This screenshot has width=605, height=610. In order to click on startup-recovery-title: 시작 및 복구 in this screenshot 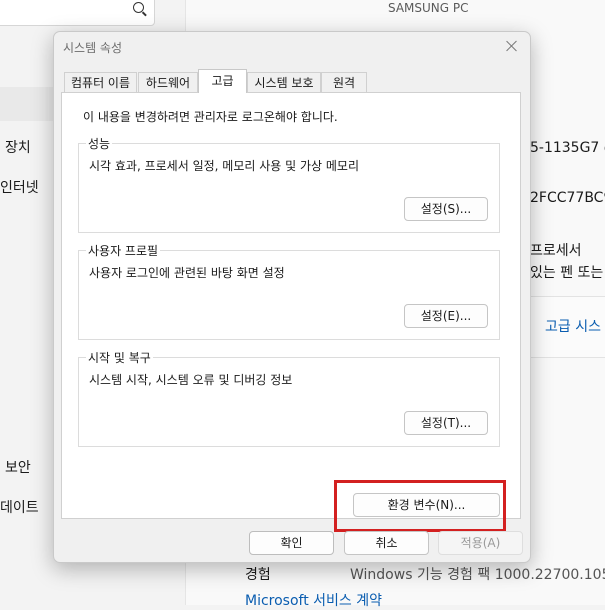, I will do `click(119, 357)`.